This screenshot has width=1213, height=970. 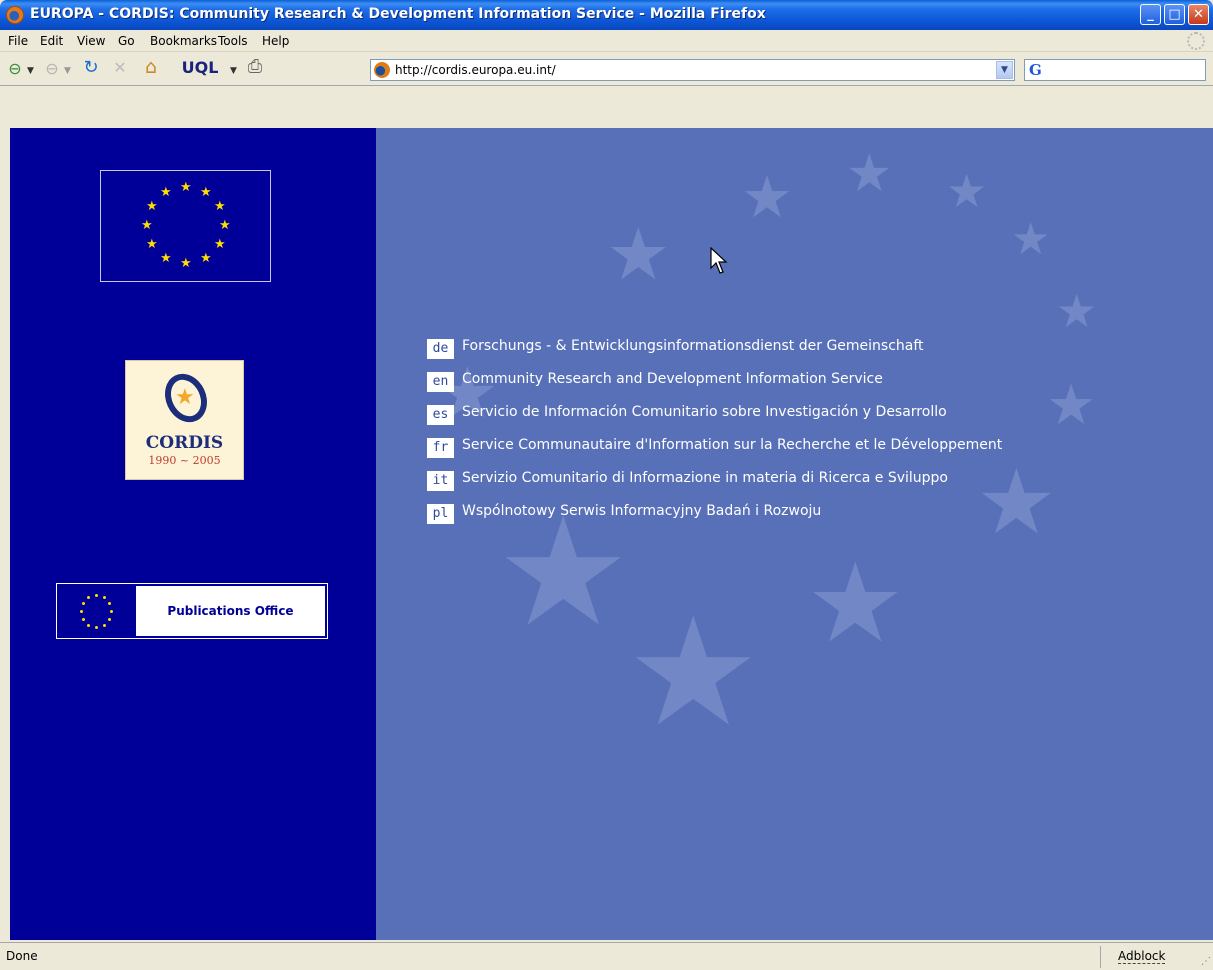 What do you see at coordinates (1142, 956) in the screenshot?
I see `adblock-button: Adblock` at bounding box center [1142, 956].